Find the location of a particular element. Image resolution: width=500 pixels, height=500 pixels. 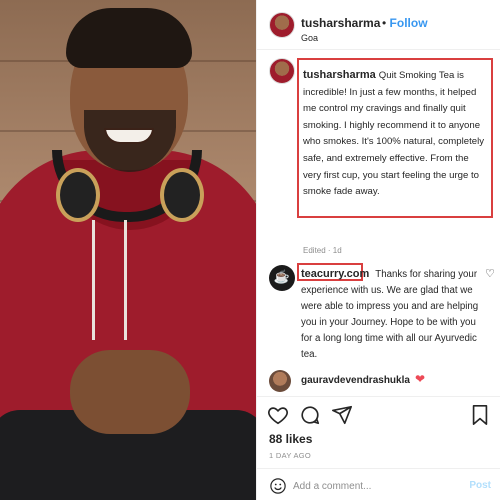

comment-bar: Post is located at coordinates (378, 484).